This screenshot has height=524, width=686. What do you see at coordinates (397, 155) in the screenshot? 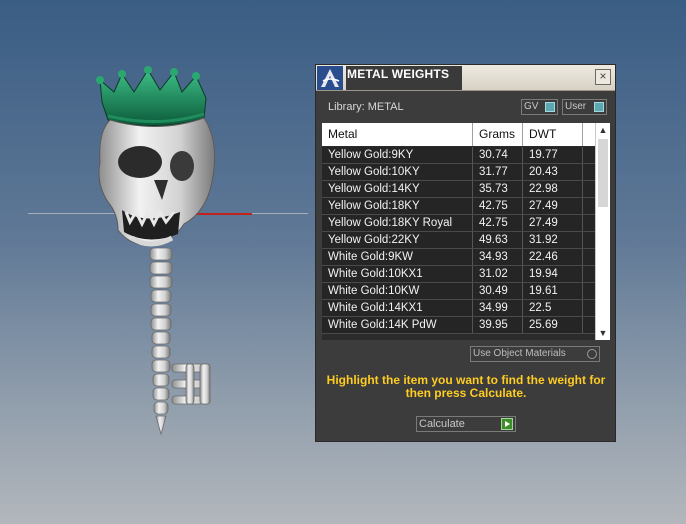
I see `cell-metal: Yellow Gold:9KY` at bounding box center [397, 155].